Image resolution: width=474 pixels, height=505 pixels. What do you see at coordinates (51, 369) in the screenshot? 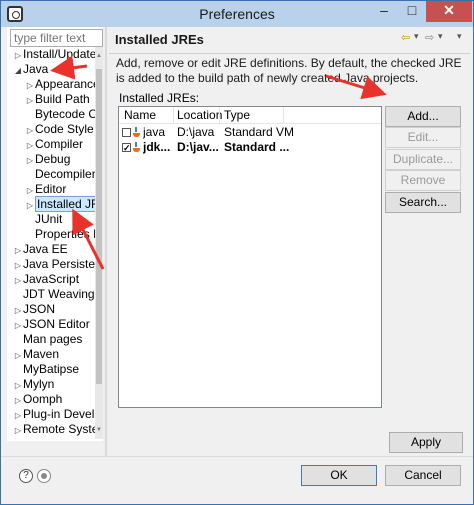
I see `tree-item-label: MyBatipse` at bounding box center [51, 369].